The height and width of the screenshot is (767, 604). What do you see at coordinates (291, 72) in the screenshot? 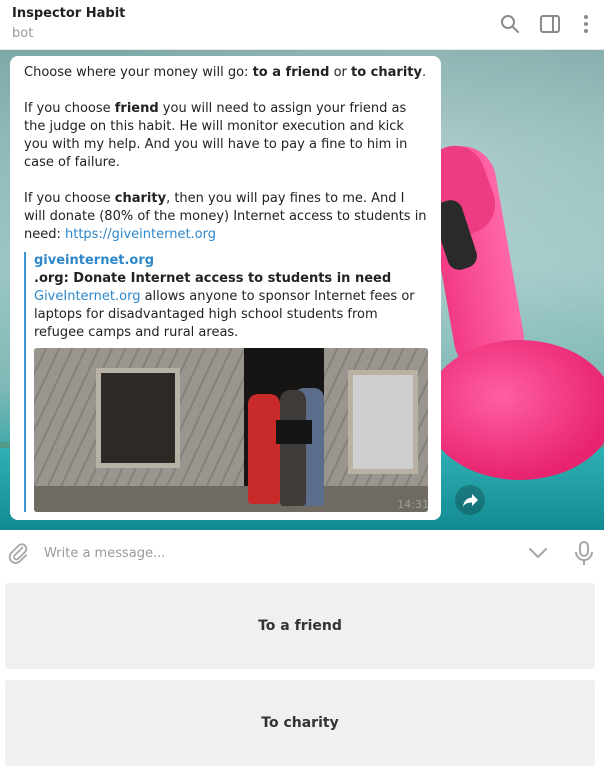
I see `intro-option-friend: to a friend` at bounding box center [291, 72].